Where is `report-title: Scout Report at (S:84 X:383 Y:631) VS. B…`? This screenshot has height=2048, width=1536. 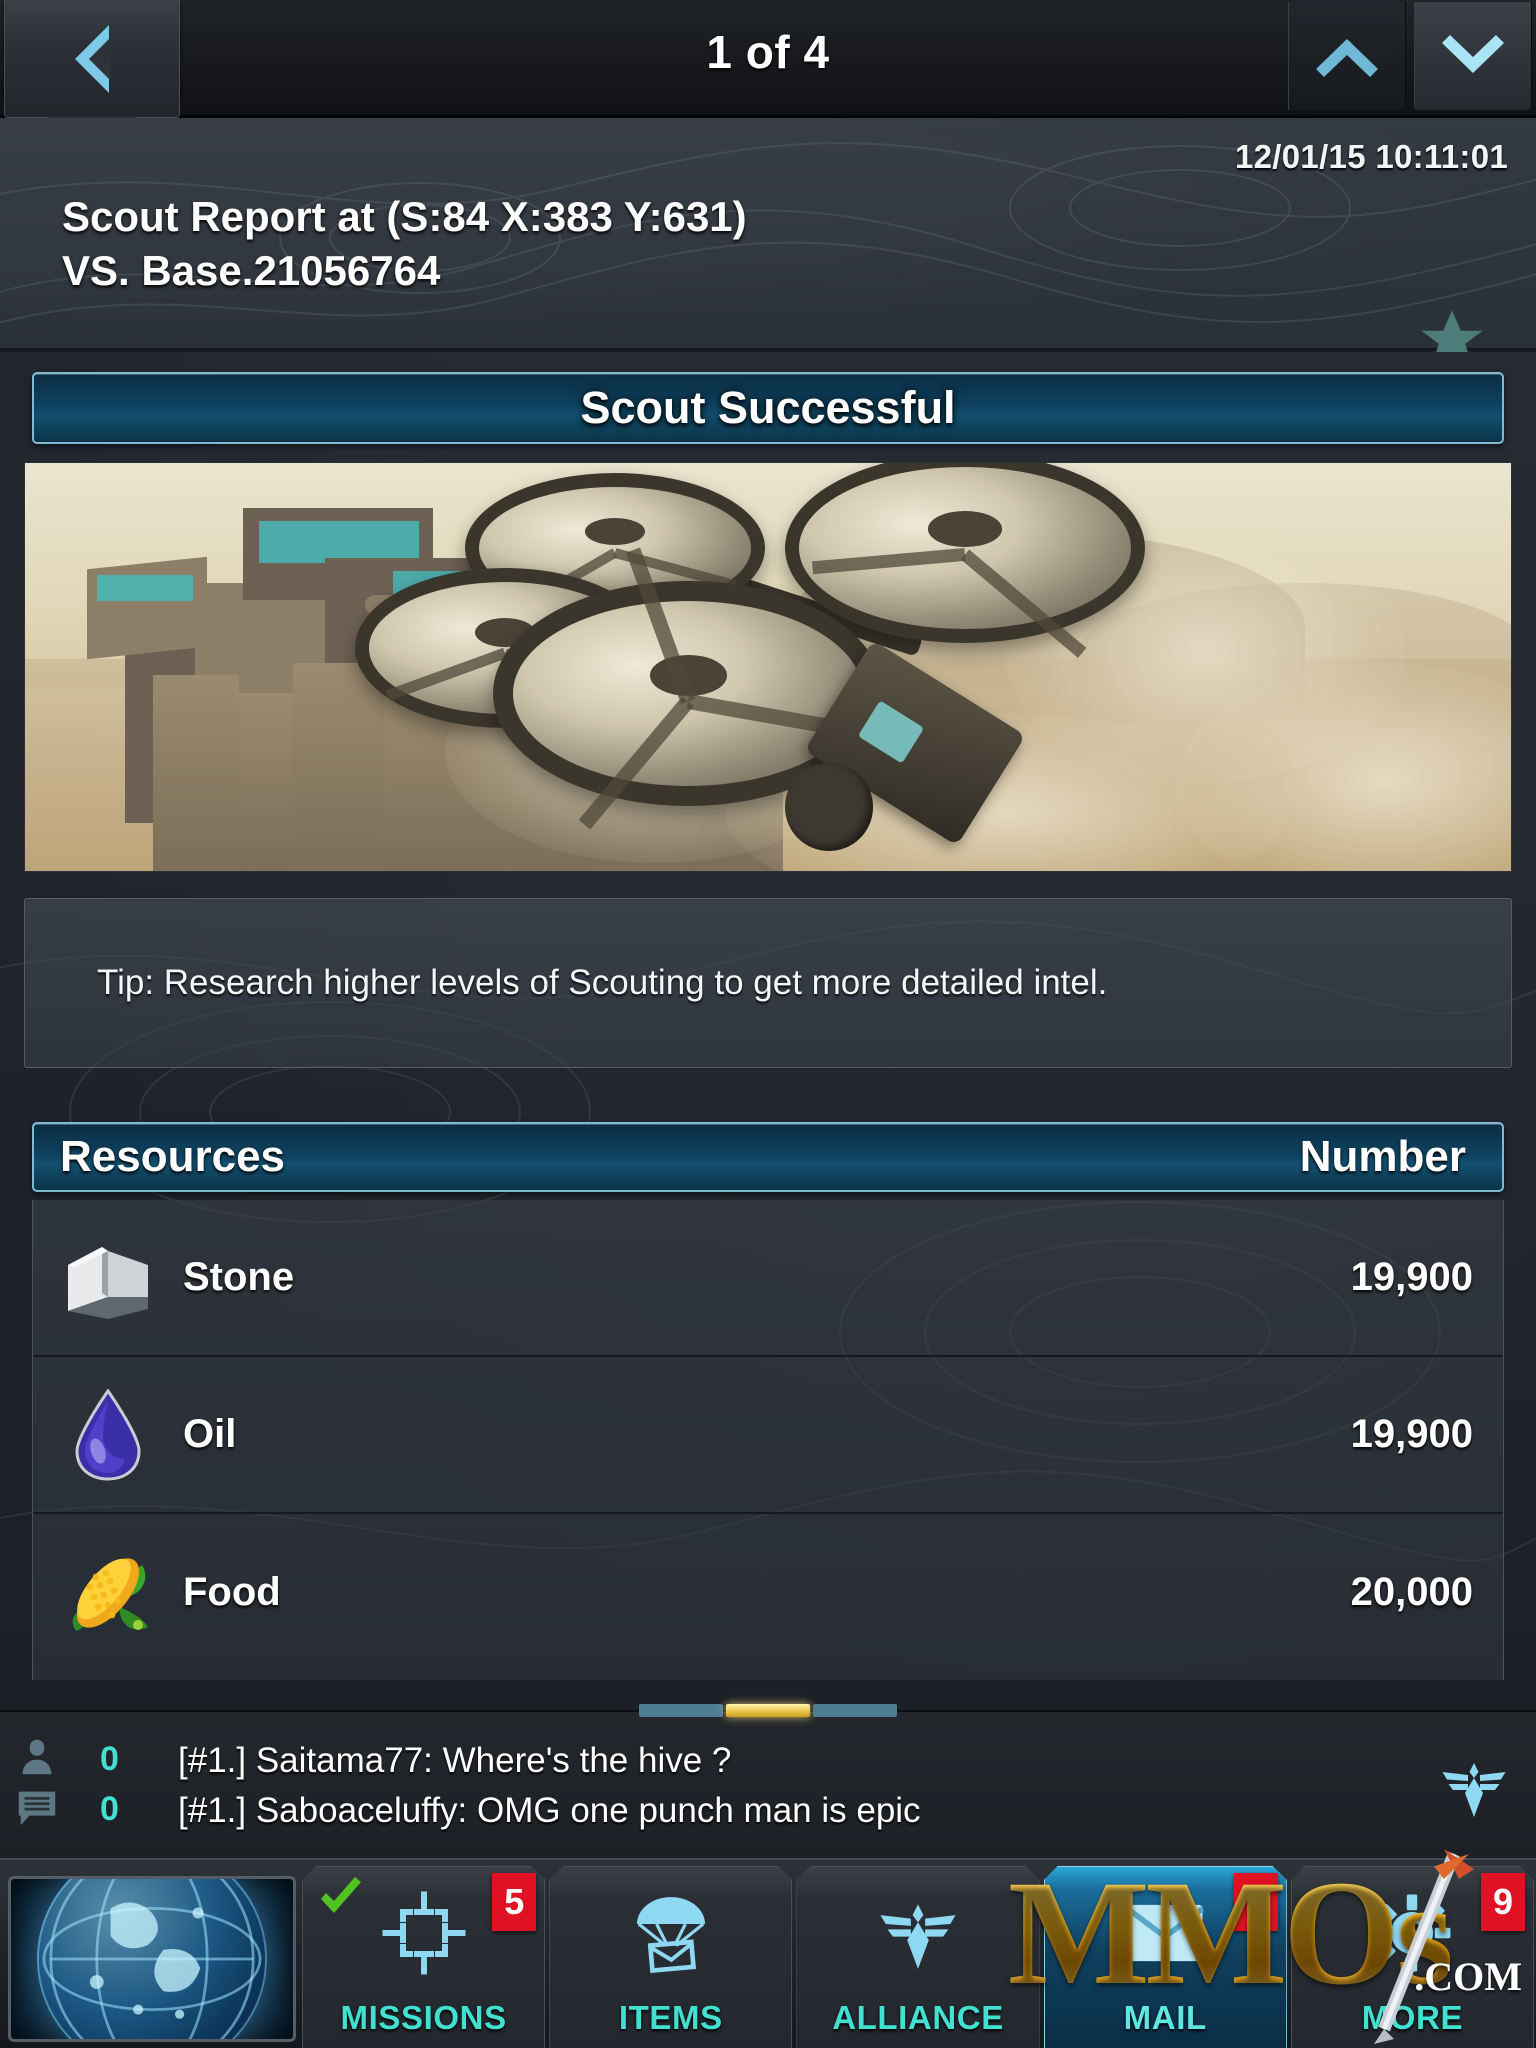
report-title: Scout Report at (S:84 X:383 Y:631) VS. B… is located at coordinates (637, 244).